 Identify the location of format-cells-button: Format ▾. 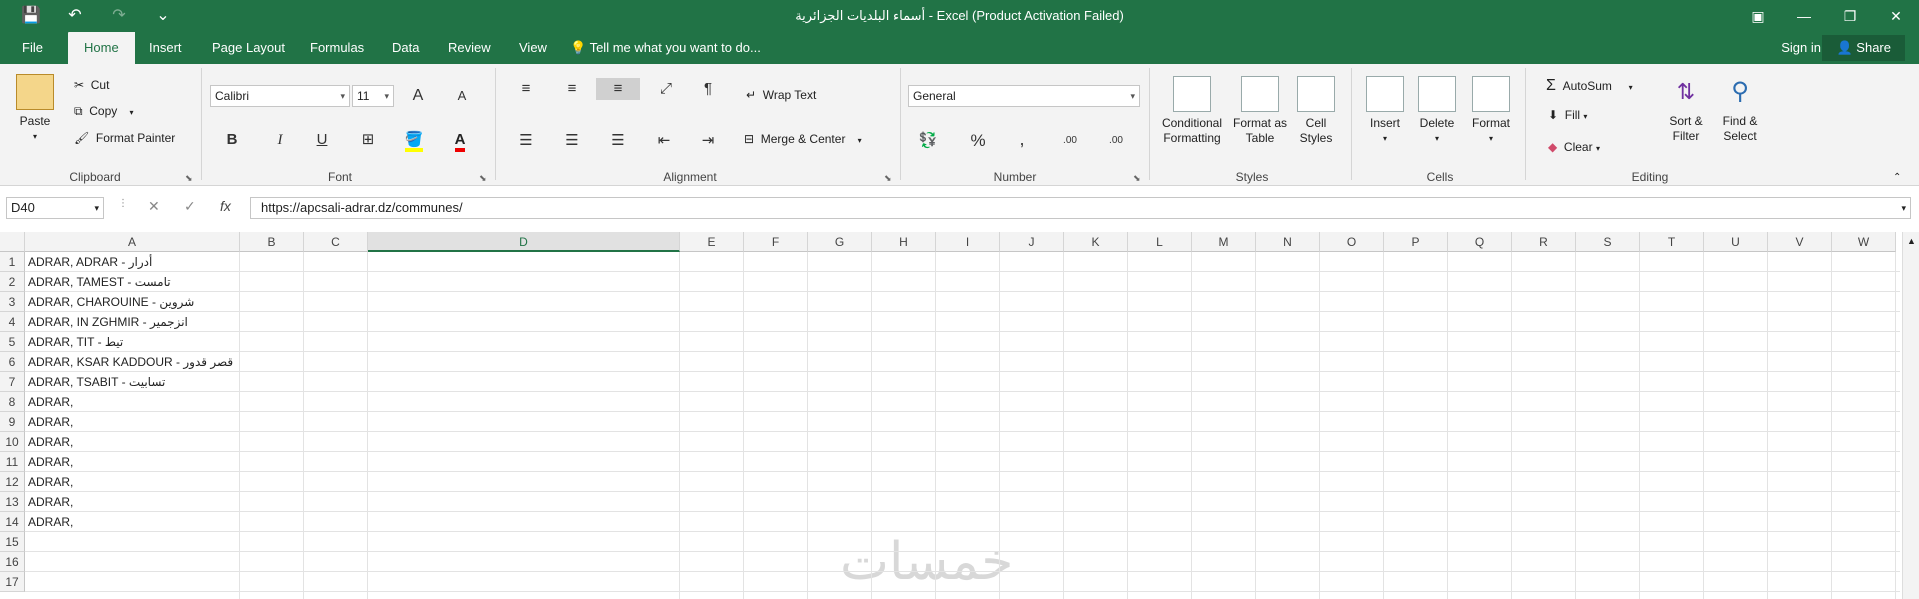
(1491, 111).